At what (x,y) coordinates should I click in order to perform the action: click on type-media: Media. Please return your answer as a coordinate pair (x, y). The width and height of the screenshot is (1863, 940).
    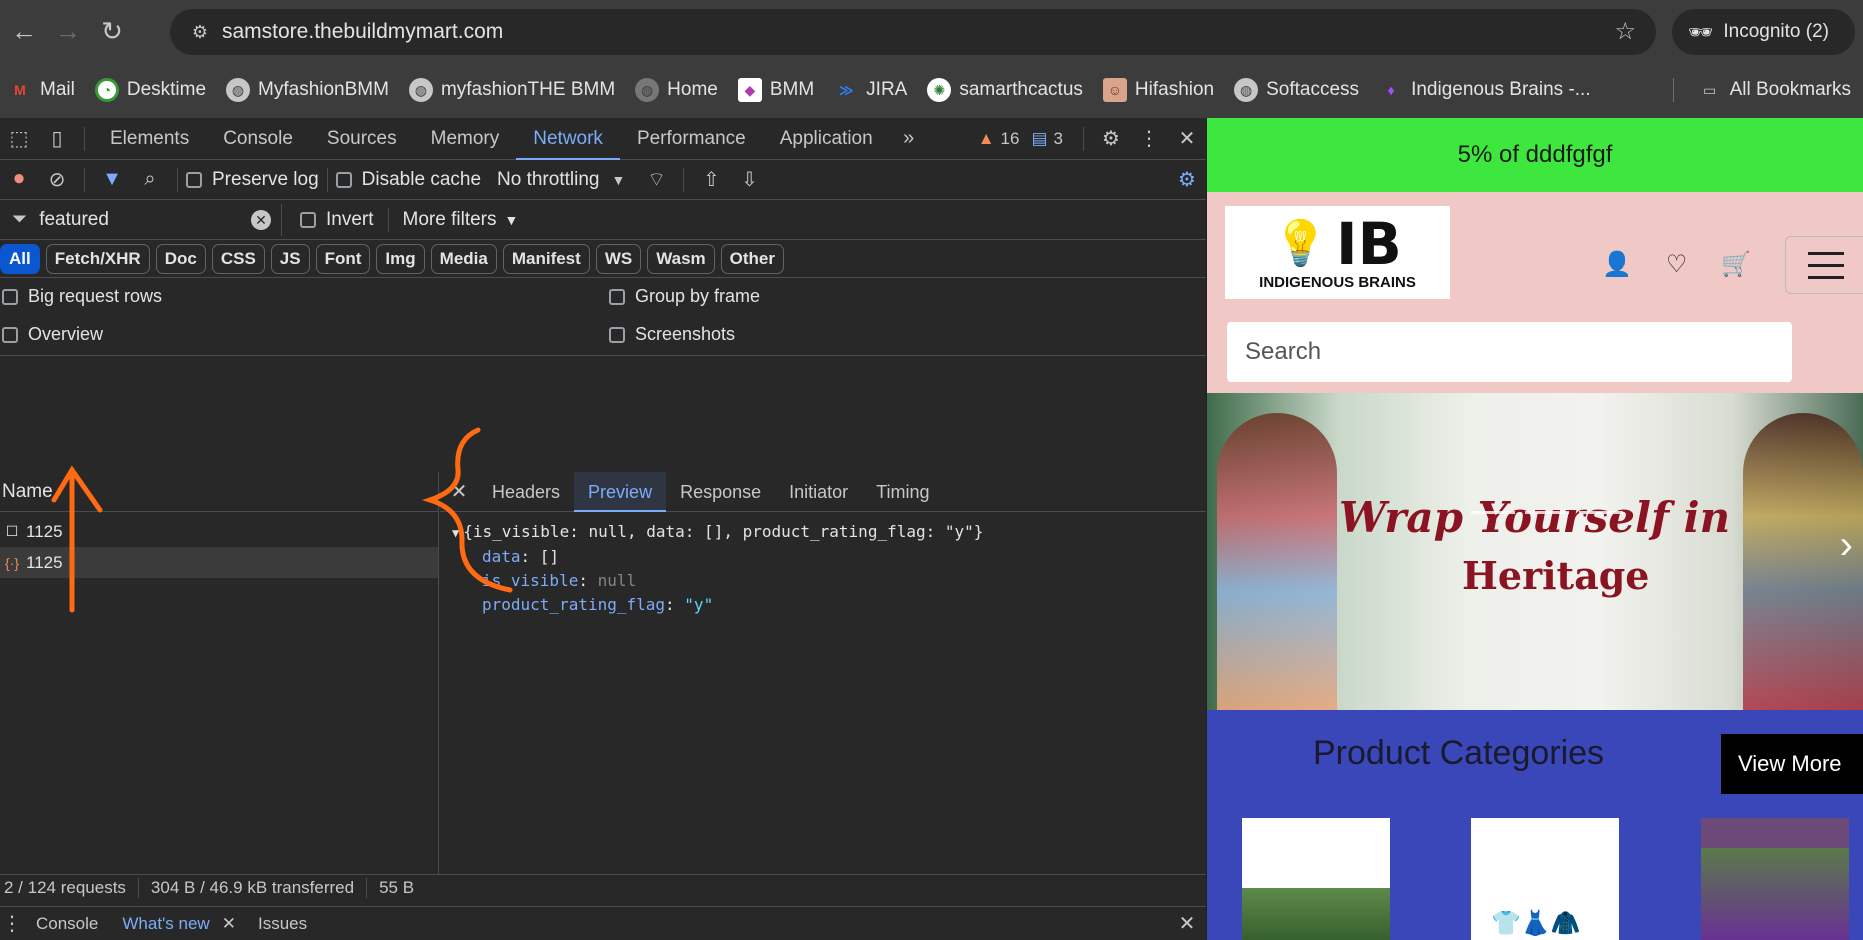
    Looking at the image, I should click on (463, 258).